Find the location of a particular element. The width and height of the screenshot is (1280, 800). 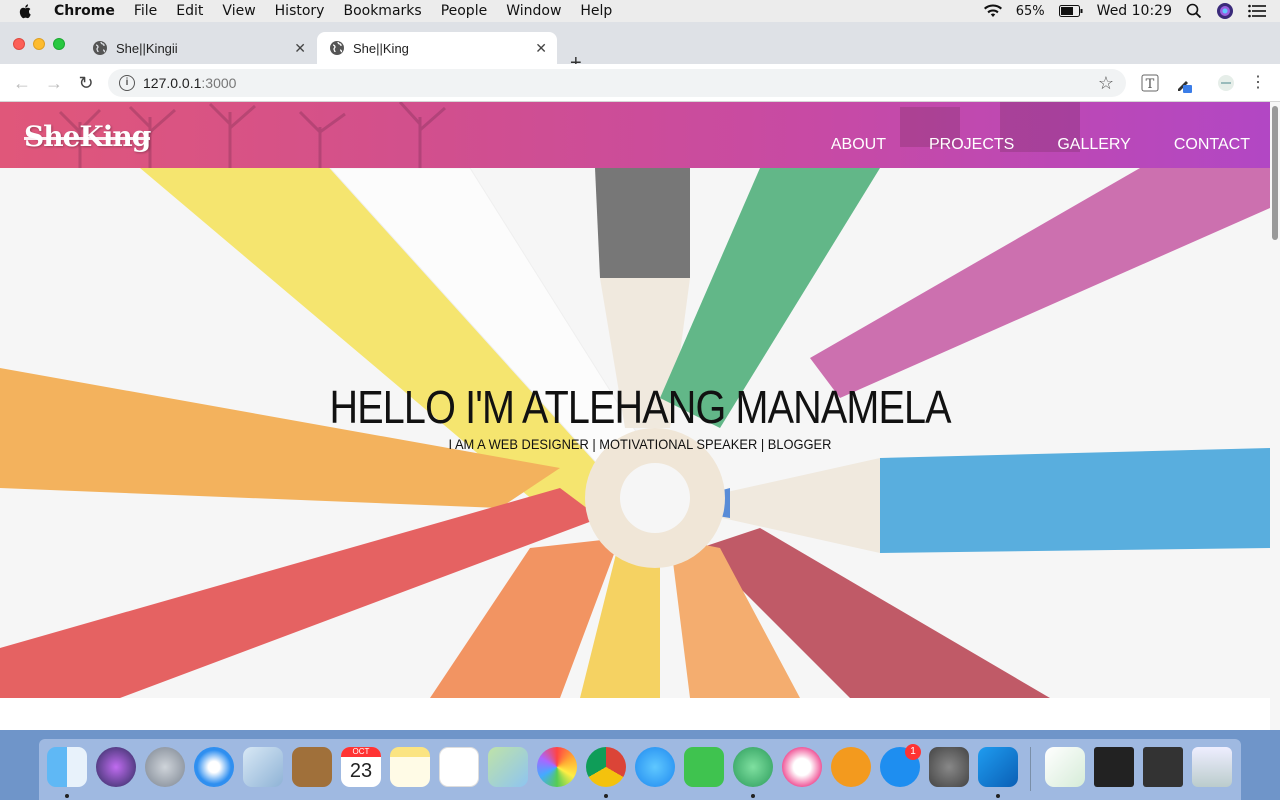

calendar-day: 23 is located at coordinates (361, 771).